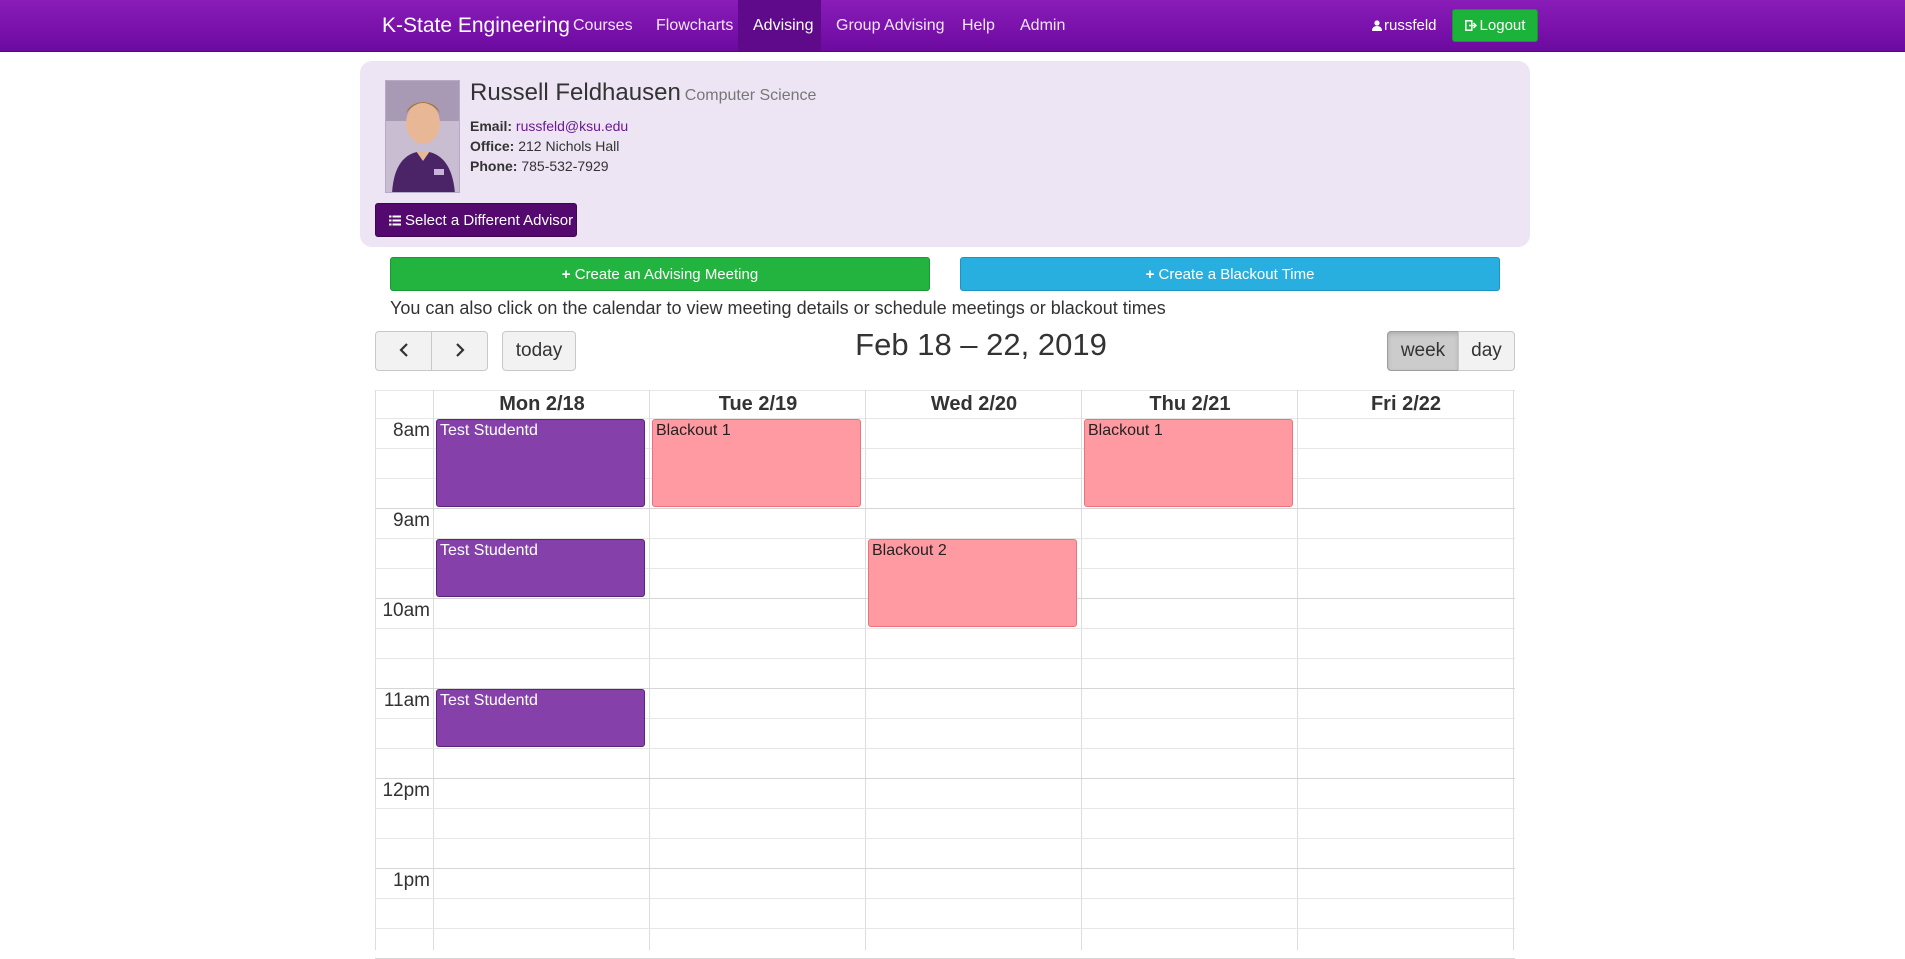  Describe the element at coordinates (972, 583) in the screenshot. I see `calendar-event-blackout: Blackout 2` at that location.